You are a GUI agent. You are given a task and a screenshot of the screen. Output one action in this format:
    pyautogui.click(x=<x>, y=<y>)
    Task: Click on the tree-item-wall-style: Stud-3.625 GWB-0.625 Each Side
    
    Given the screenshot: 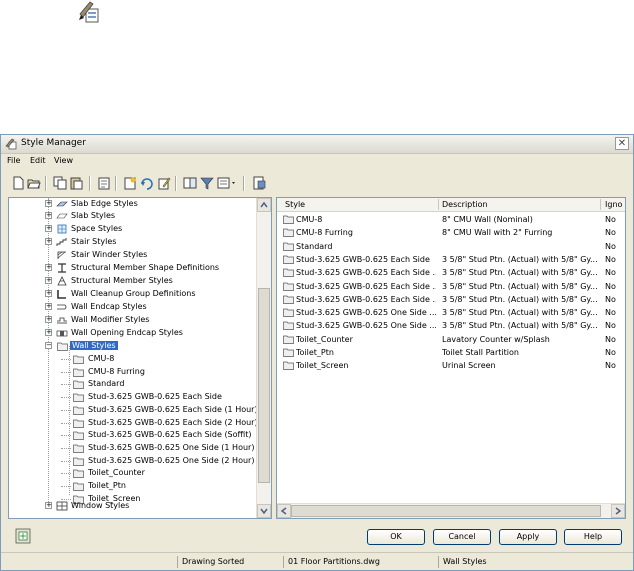 What is the action you would take?
    pyautogui.click(x=161, y=397)
    